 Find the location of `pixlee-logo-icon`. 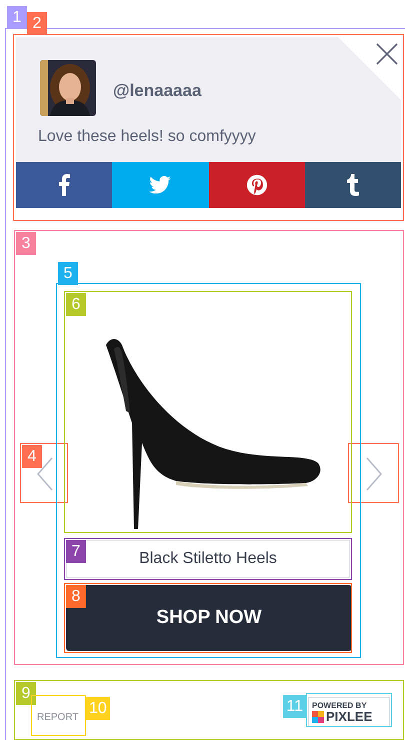

pixlee-logo-icon is located at coordinates (318, 716).